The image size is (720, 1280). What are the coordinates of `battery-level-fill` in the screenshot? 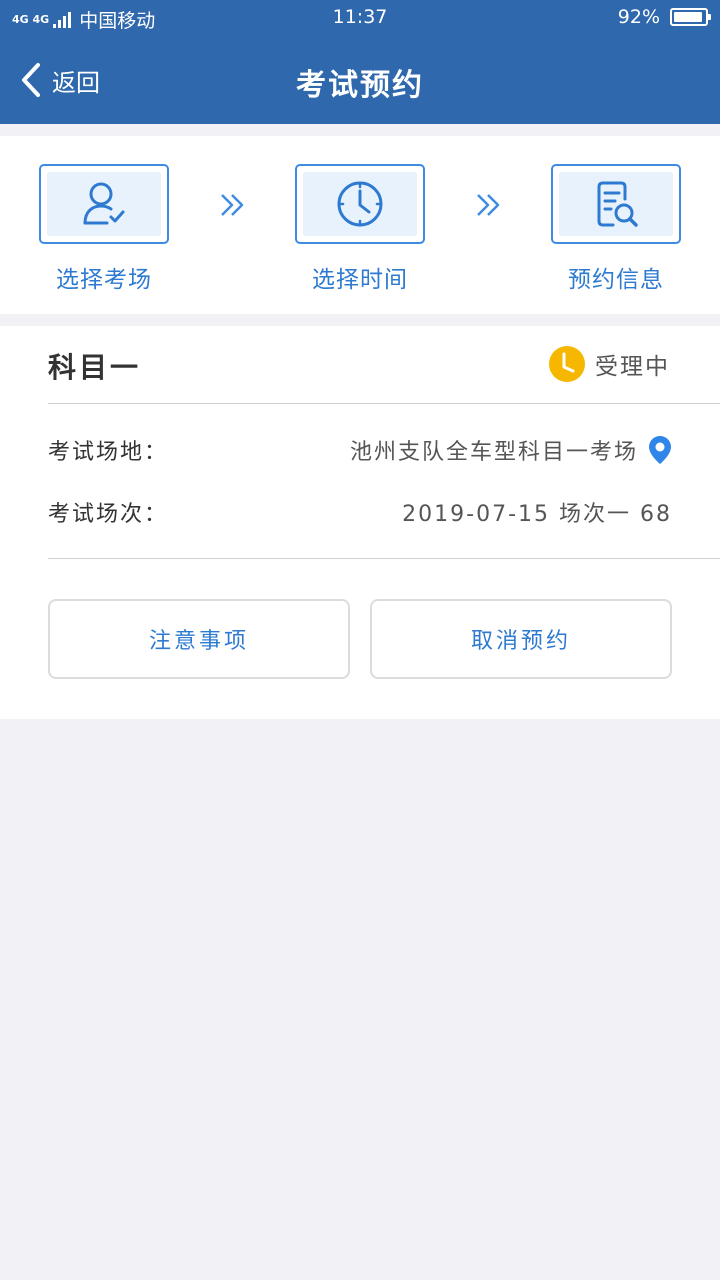 It's located at (688, 17).